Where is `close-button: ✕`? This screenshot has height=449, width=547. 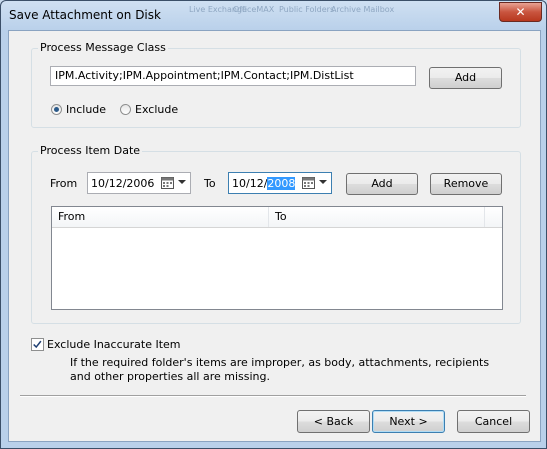 close-button: ✕ is located at coordinates (520, 12).